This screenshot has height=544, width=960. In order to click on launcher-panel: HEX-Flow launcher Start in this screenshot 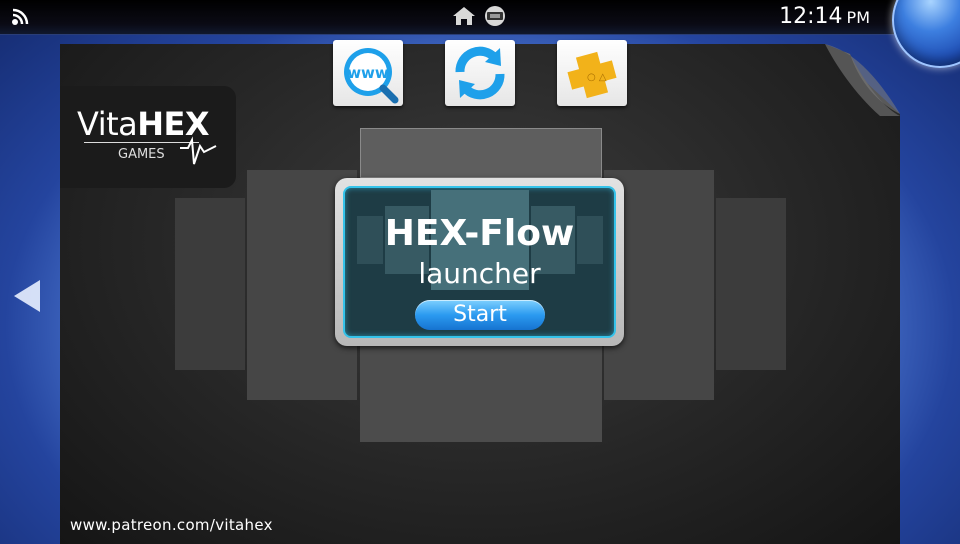, I will do `click(479, 262)`.